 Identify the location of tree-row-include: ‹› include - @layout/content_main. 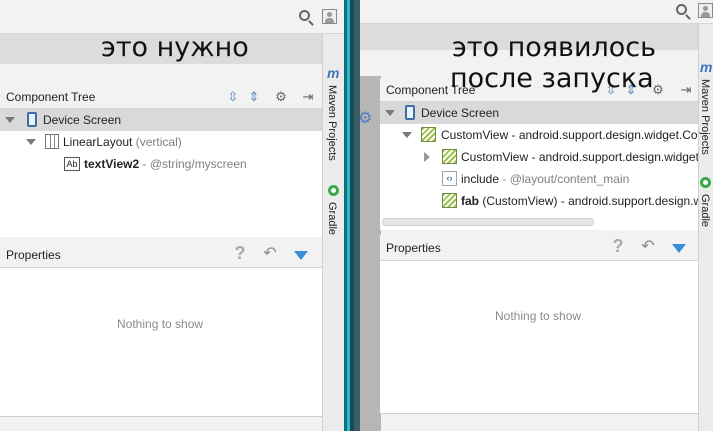
(539, 179).